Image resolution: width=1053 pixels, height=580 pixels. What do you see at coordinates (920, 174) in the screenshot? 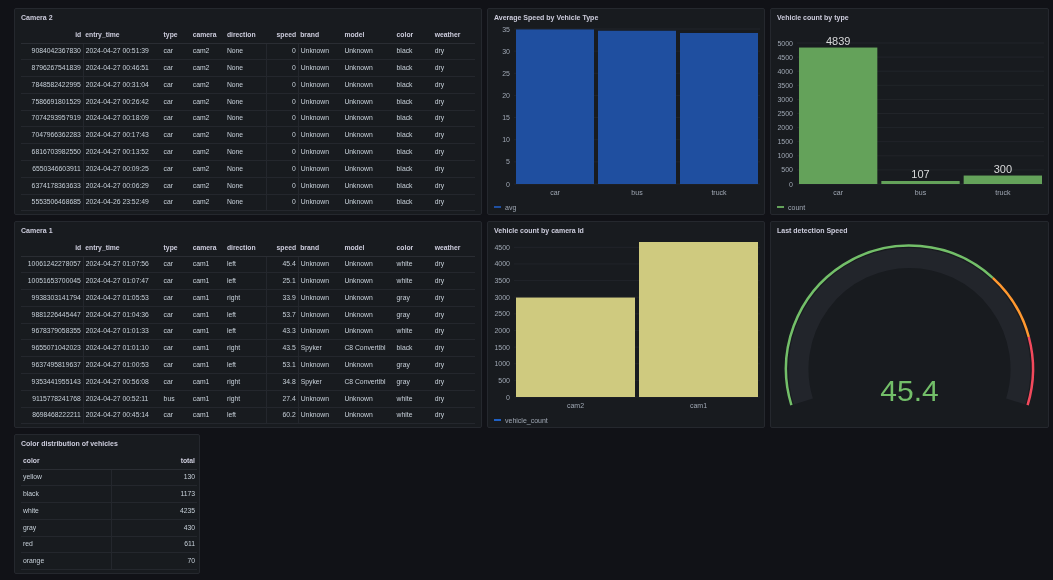
I see `data-label: 107` at bounding box center [920, 174].